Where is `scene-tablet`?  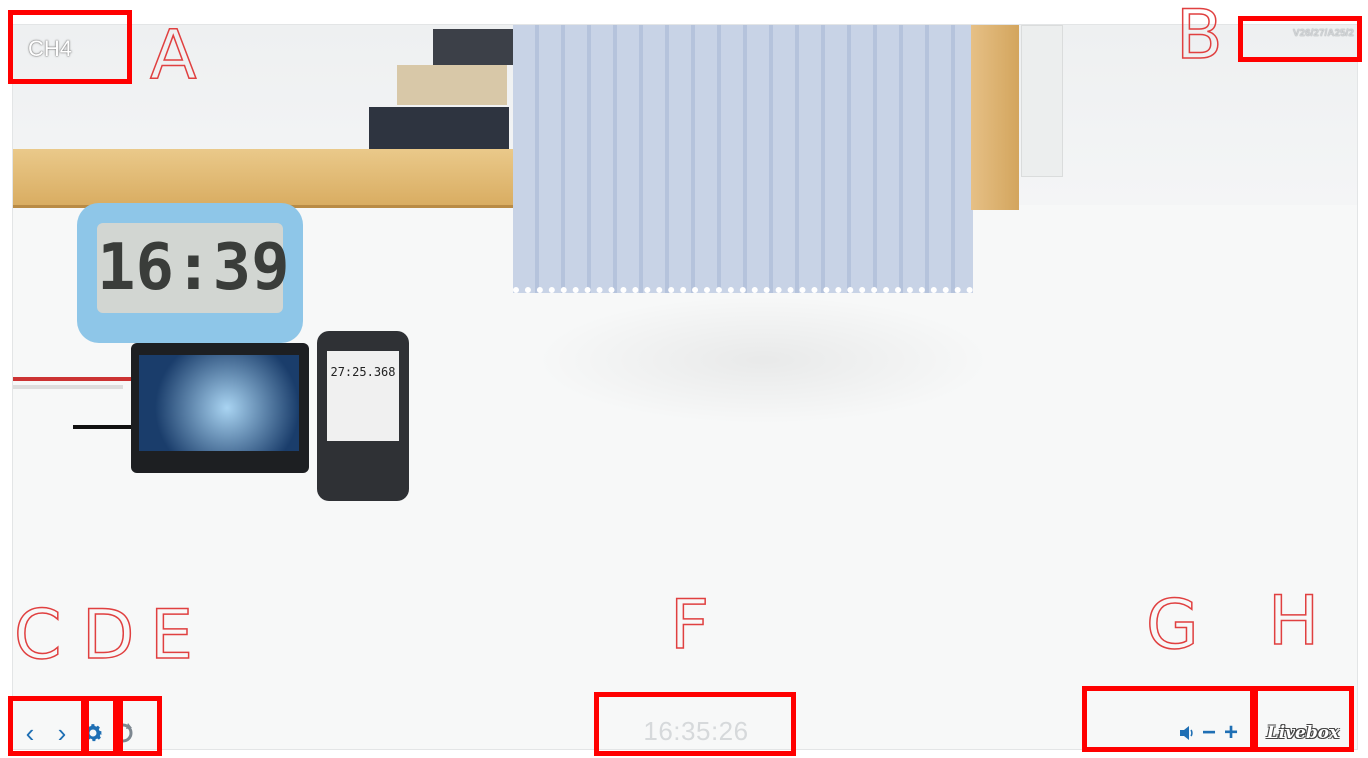
scene-tablet is located at coordinates (220, 408).